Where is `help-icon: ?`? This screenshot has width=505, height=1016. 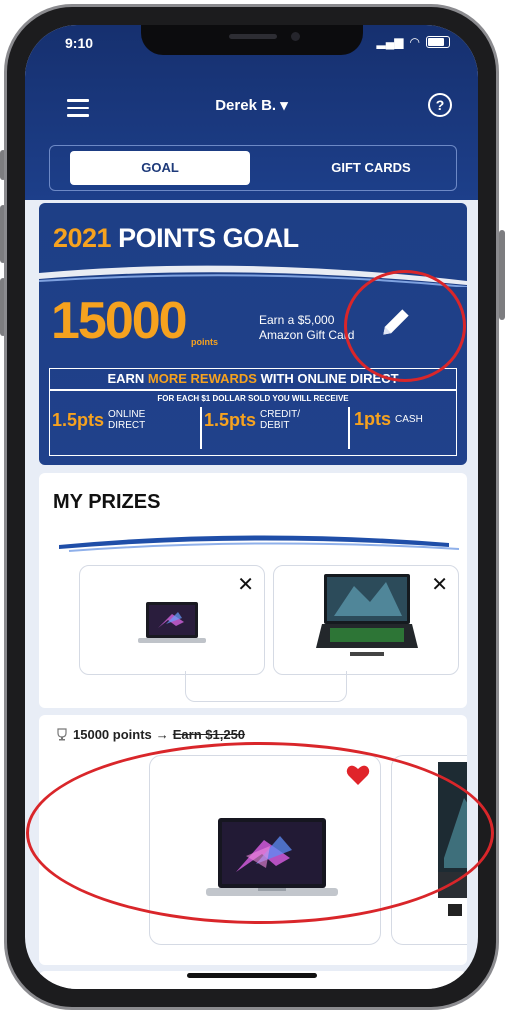
help-icon: ? is located at coordinates (440, 105).